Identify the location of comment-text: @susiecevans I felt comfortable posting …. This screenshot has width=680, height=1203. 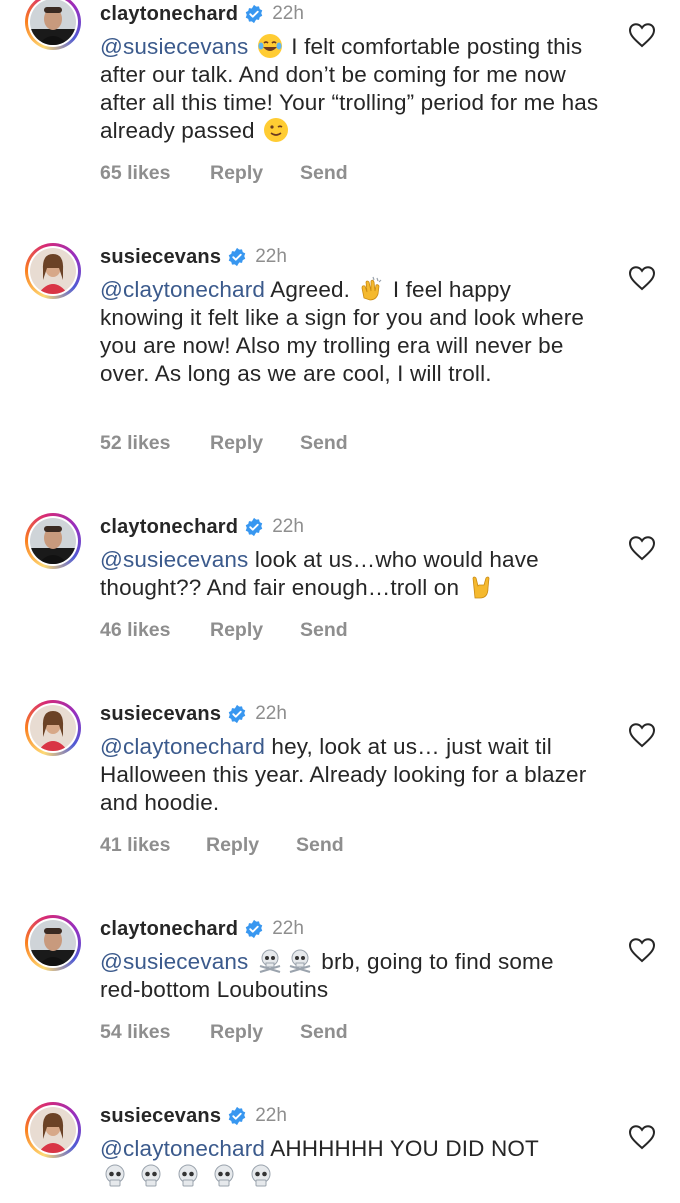
(349, 88).